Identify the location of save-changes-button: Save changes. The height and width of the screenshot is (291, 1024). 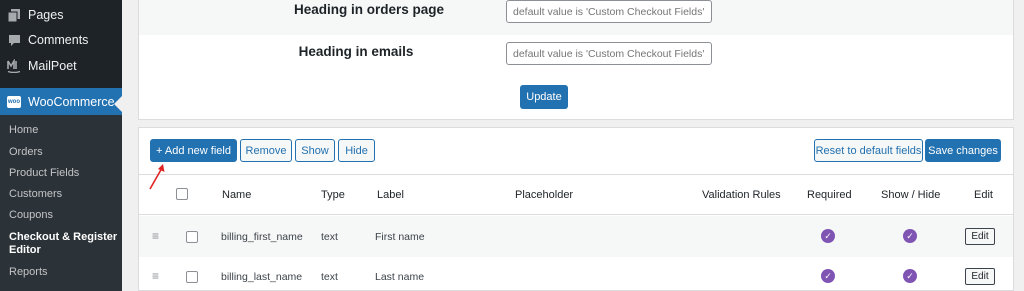
(963, 150).